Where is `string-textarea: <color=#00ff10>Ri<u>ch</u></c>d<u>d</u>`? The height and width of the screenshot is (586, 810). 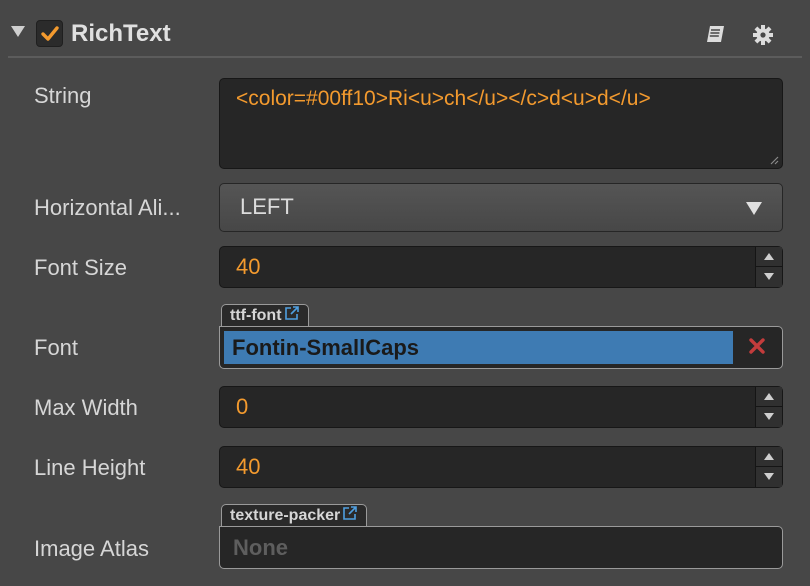 string-textarea: <color=#00ff10>Ri<u>ch</u></c>d<u>d</u> is located at coordinates (501, 123).